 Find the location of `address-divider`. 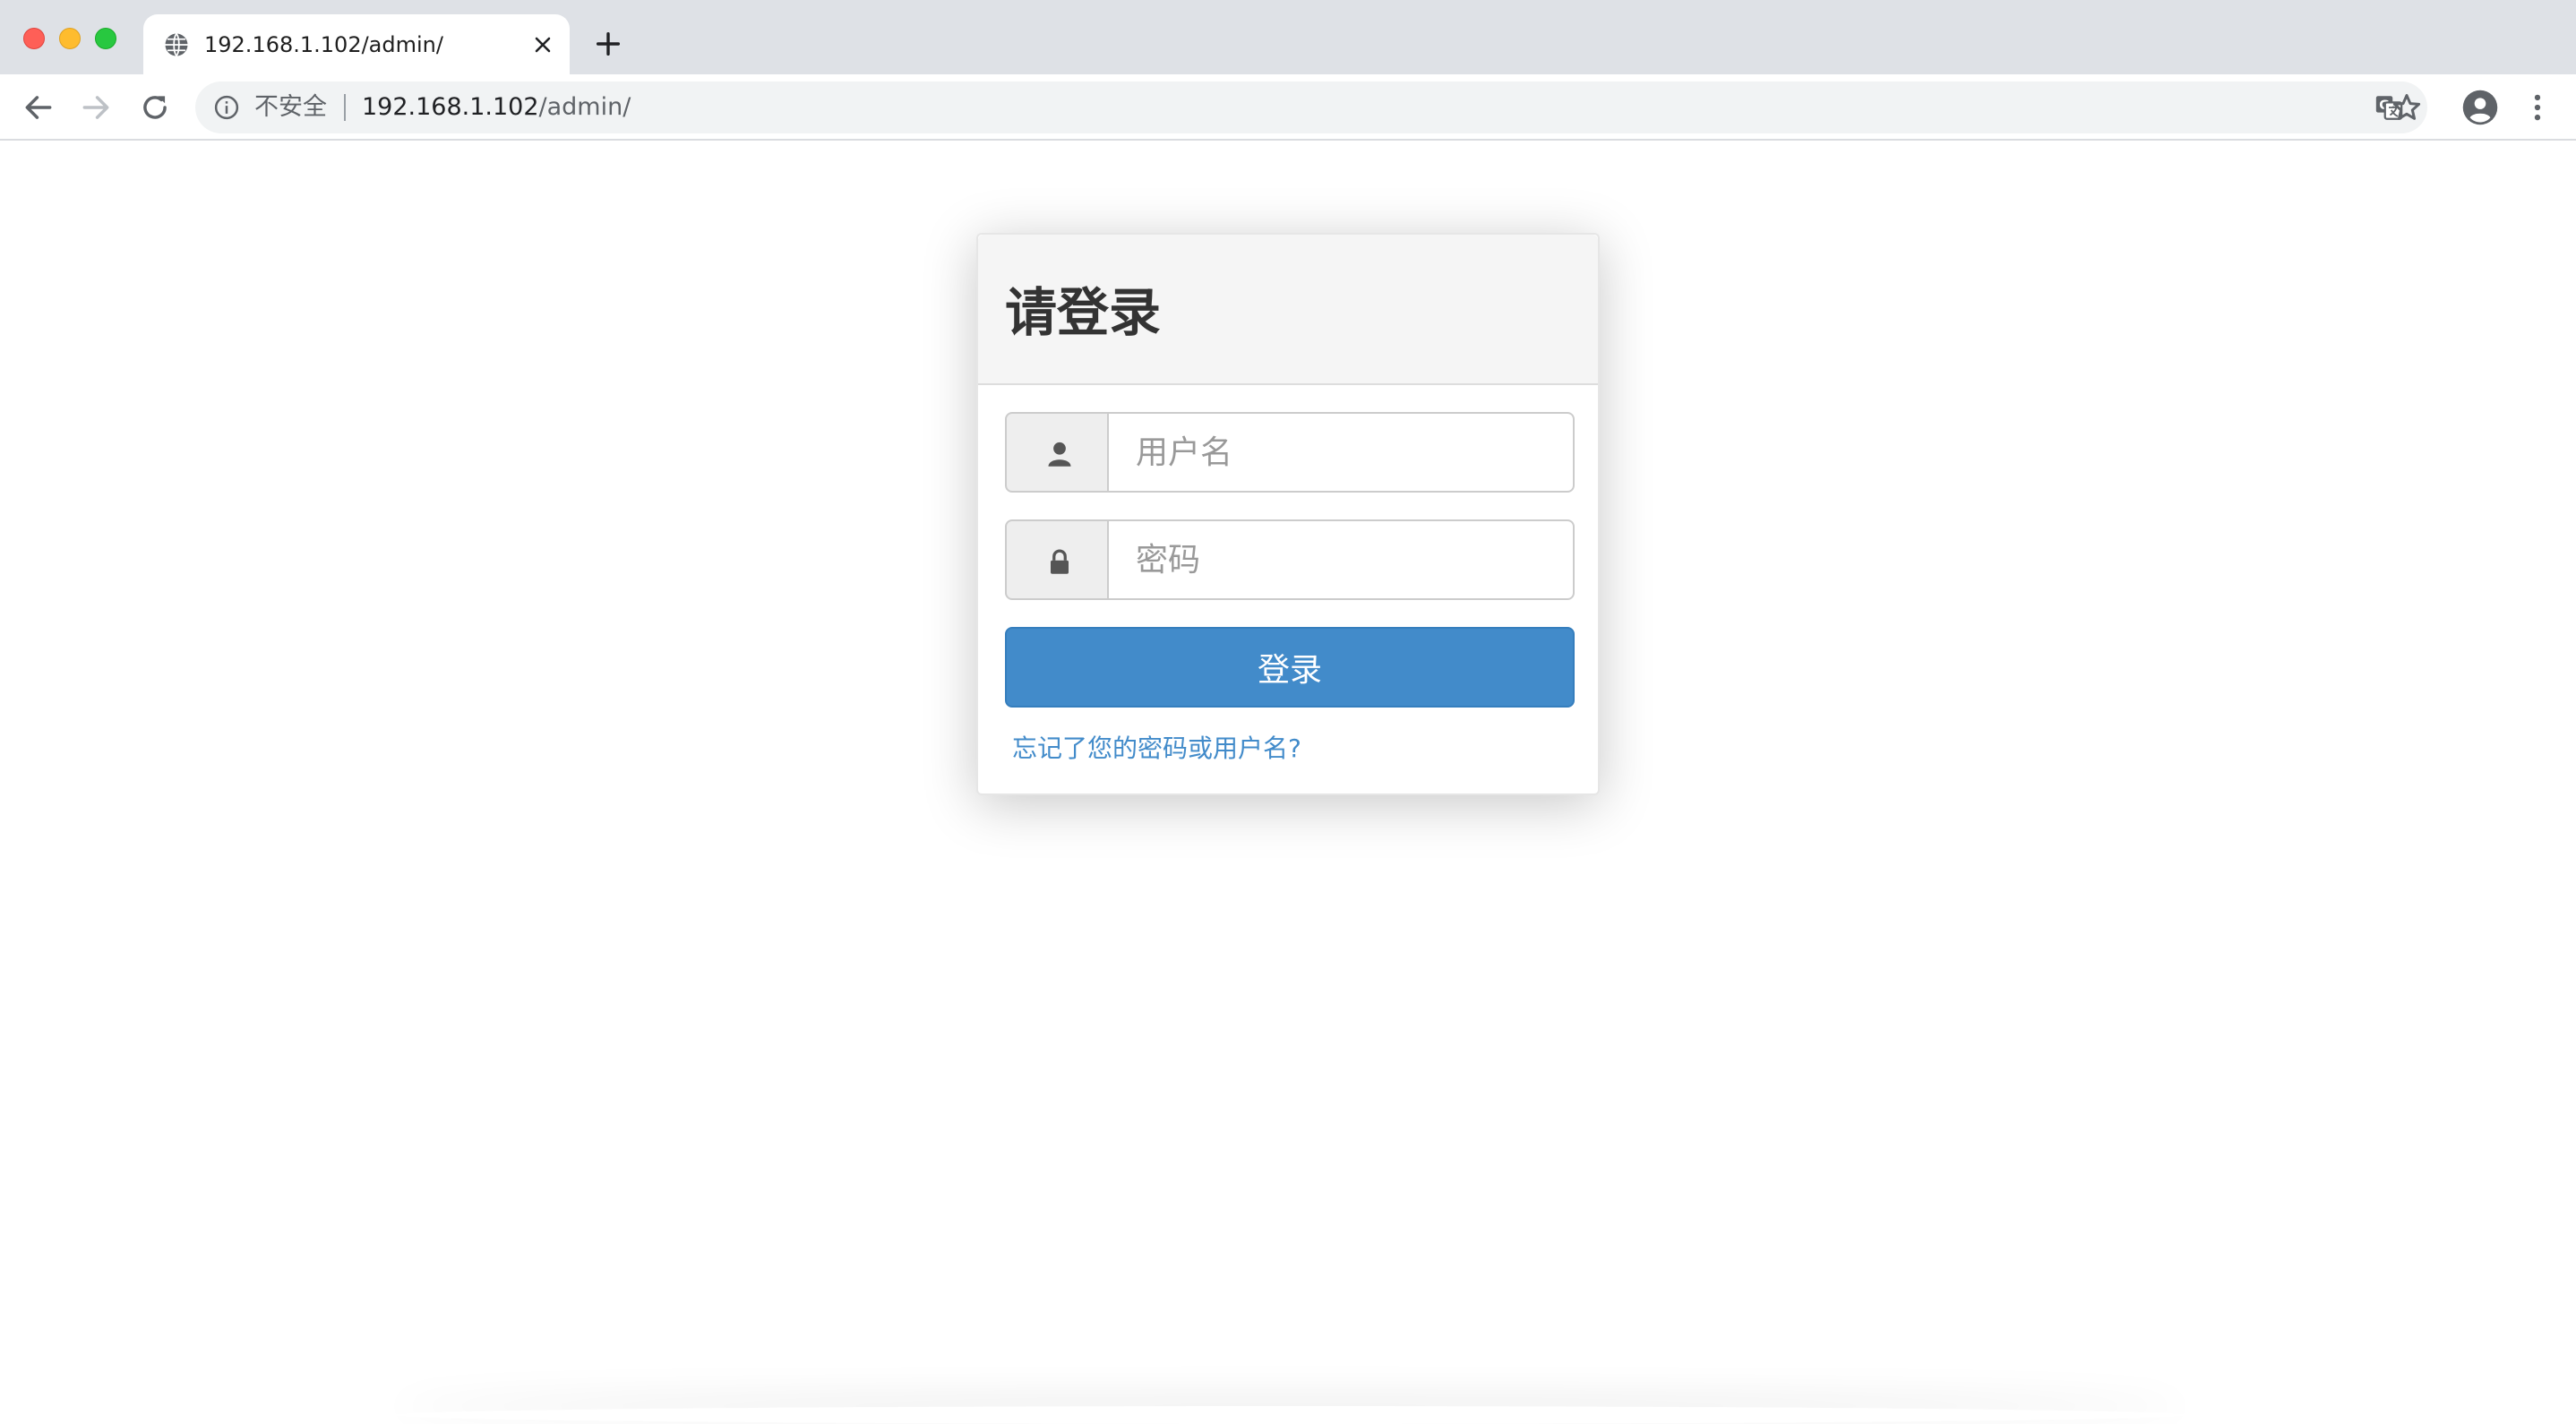

address-divider is located at coordinates (345, 107).